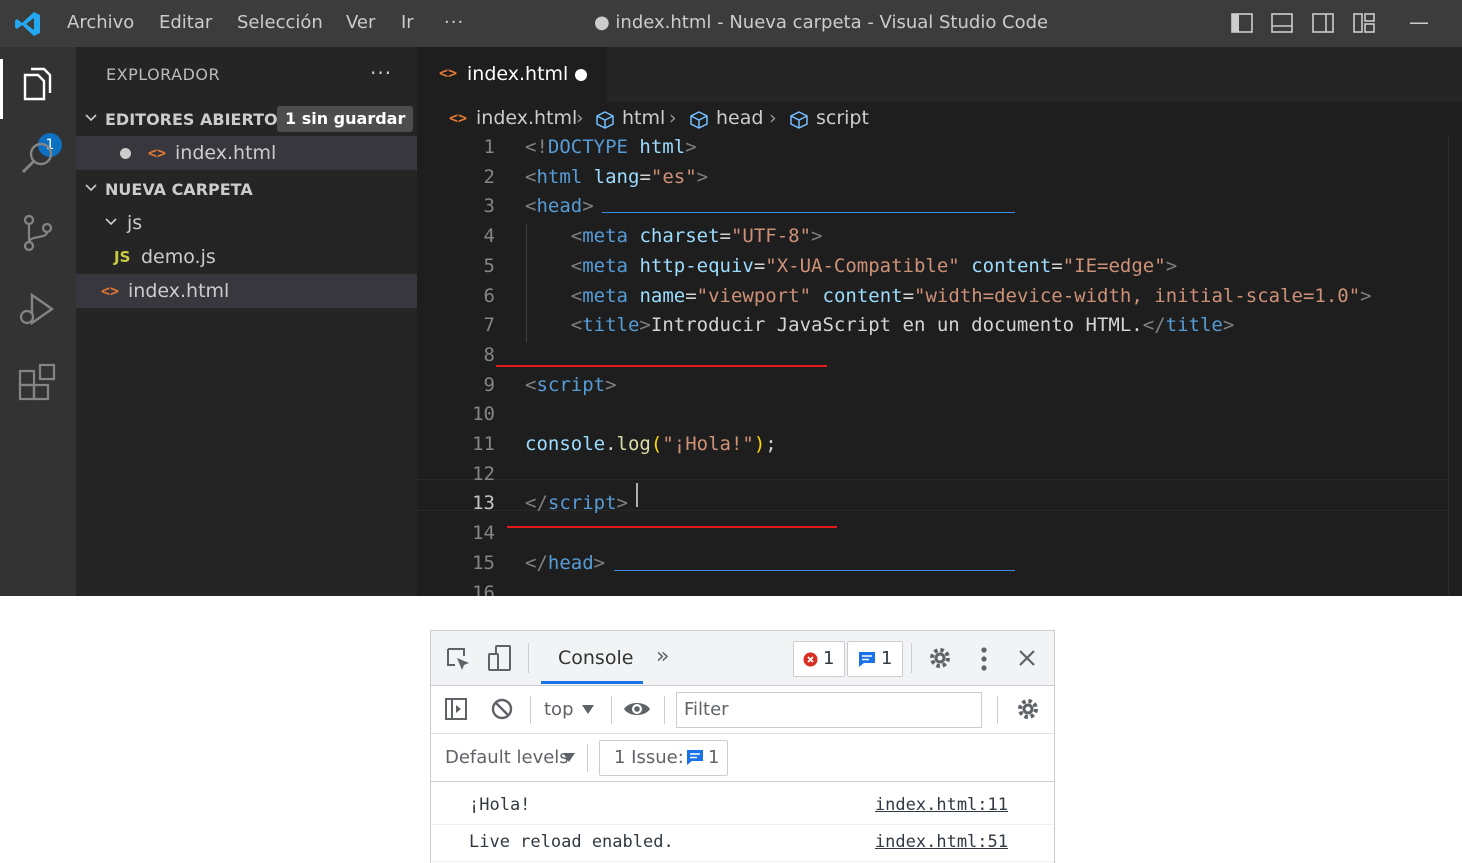  Describe the element at coordinates (984, 659) in the screenshot. I see `kebab-menu-icon` at that location.